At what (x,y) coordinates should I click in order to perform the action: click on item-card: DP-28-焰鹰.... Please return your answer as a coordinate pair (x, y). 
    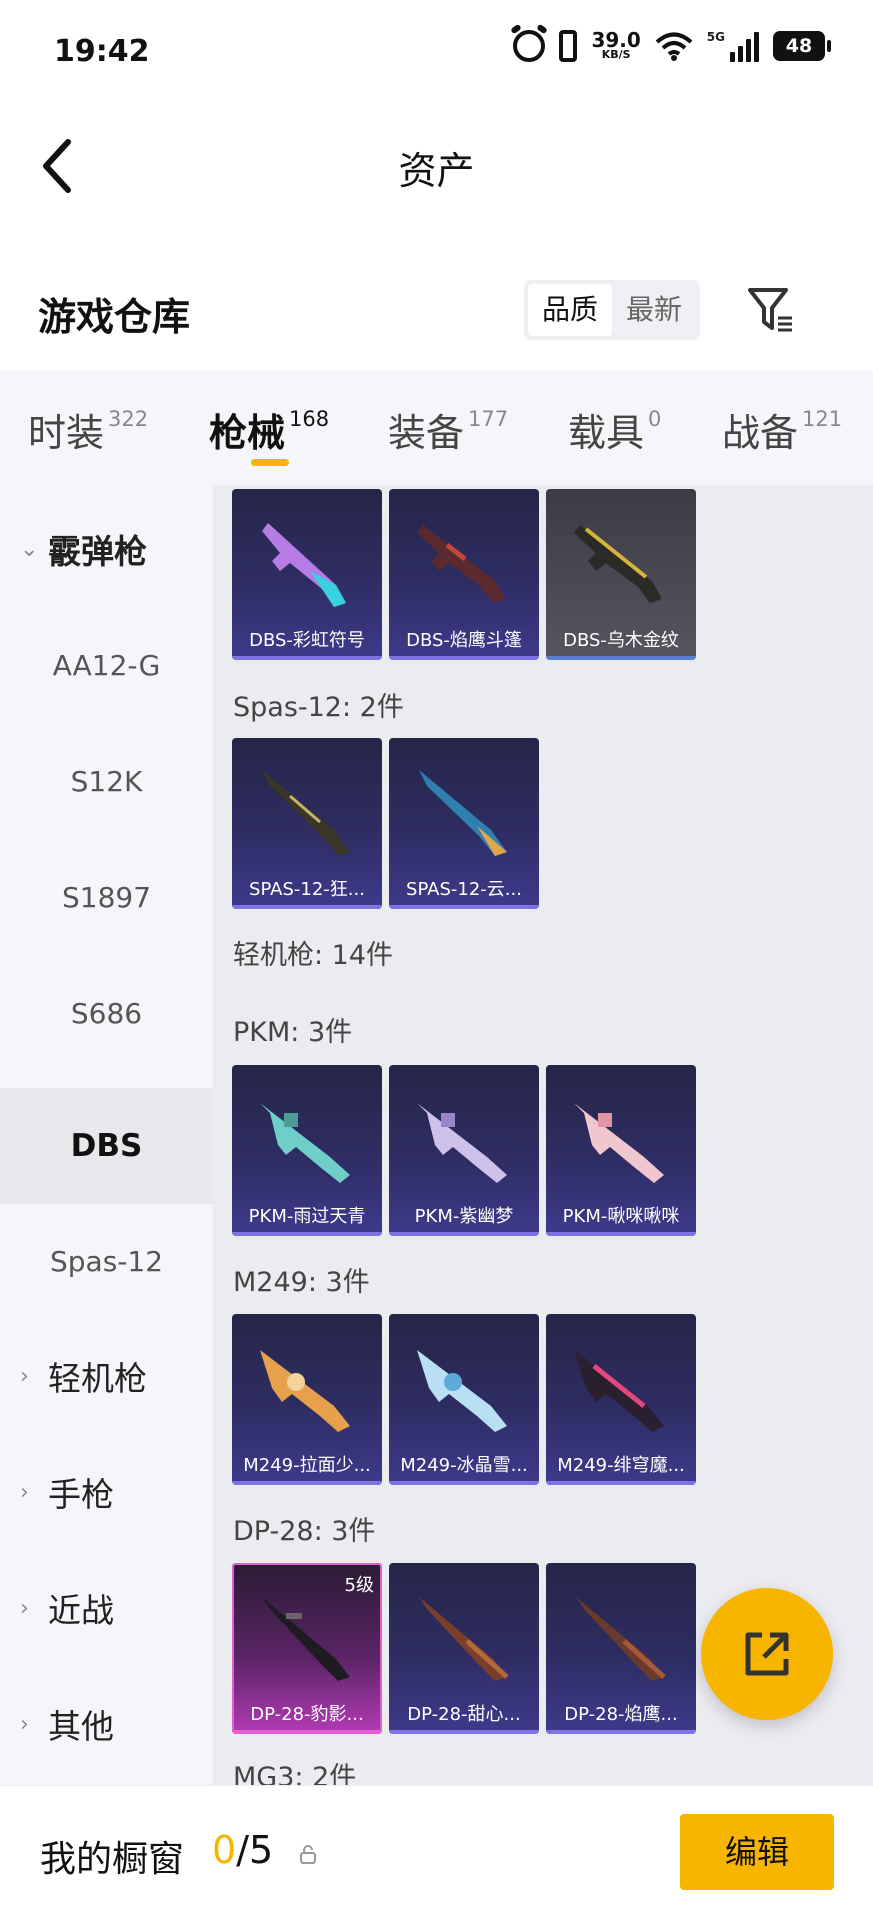
    Looking at the image, I should click on (621, 1648).